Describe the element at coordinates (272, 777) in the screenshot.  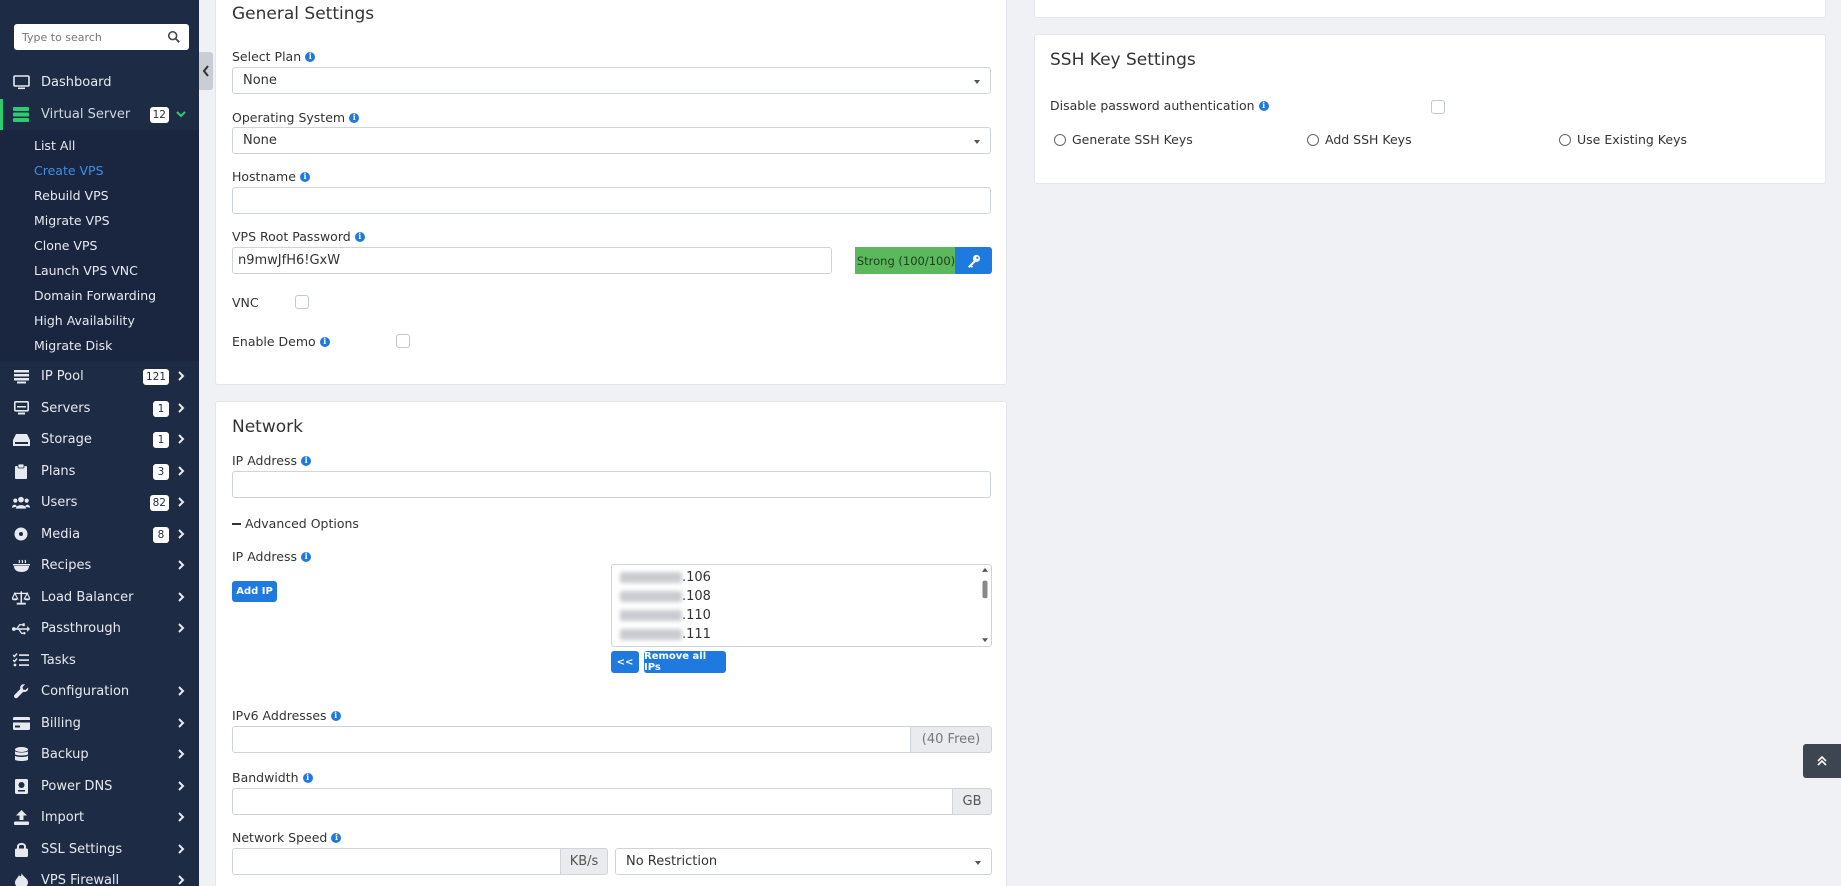
I see `bandwidth-label: Bandwidth` at that location.